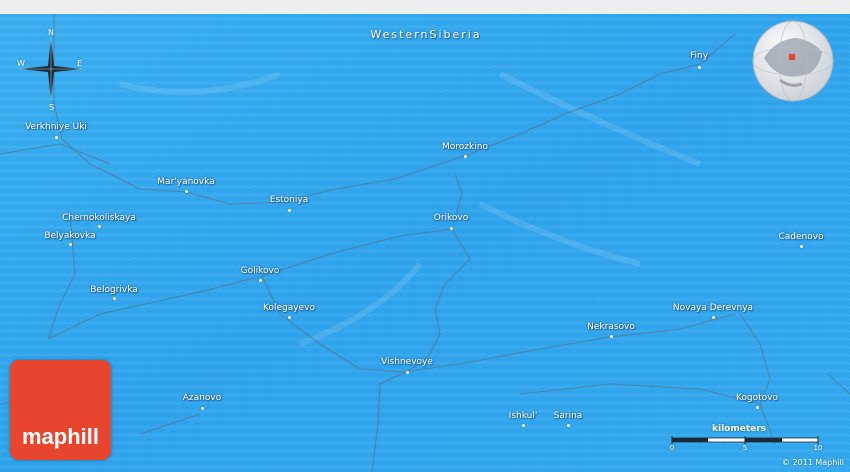 This screenshot has width=850, height=472. I want to click on place-label: Verkhniye Uki, so click(56, 127).